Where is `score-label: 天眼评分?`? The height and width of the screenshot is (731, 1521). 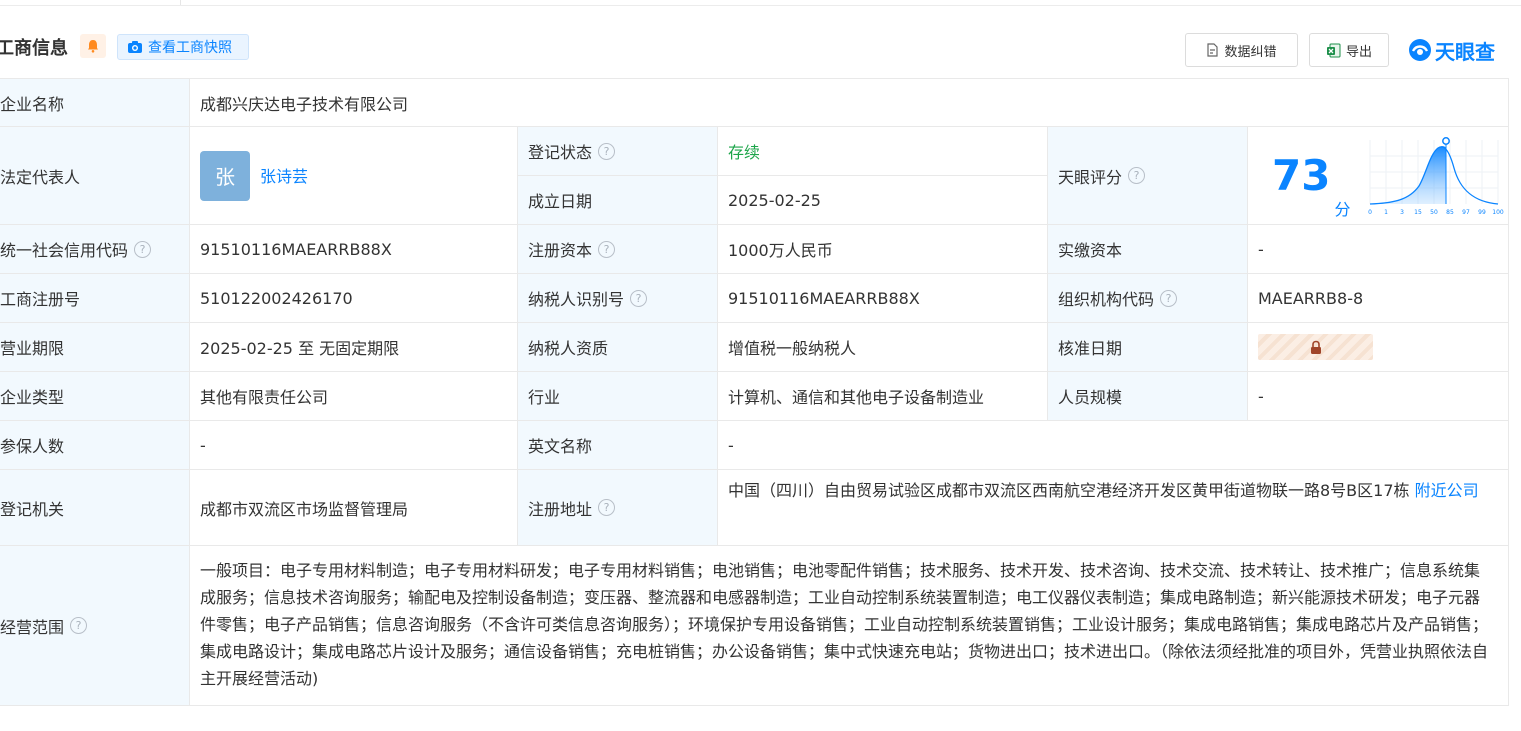 score-label: 天眼评分? is located at coordinates (1148, 176).